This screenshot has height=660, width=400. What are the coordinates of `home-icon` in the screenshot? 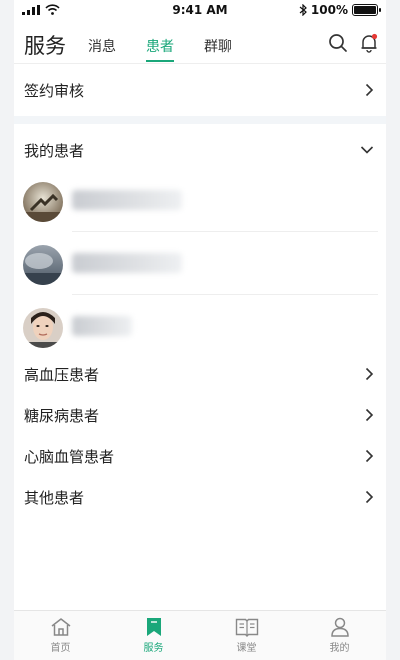 It's located at (60, 627).